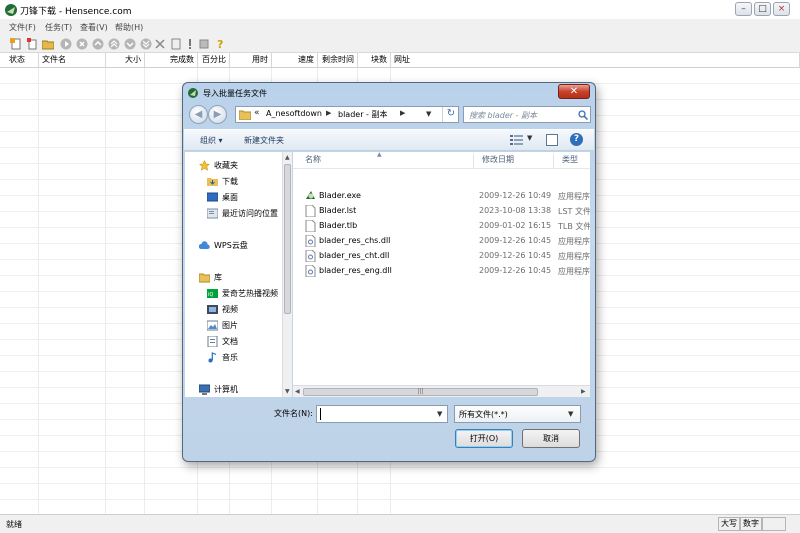 The height and width of the screenshot is (533, 800). What do you see at coordinates (250, 213) in the screenshot?
I see `nav-item-label: 最近访问的位置` at bounding box center [250, 213].